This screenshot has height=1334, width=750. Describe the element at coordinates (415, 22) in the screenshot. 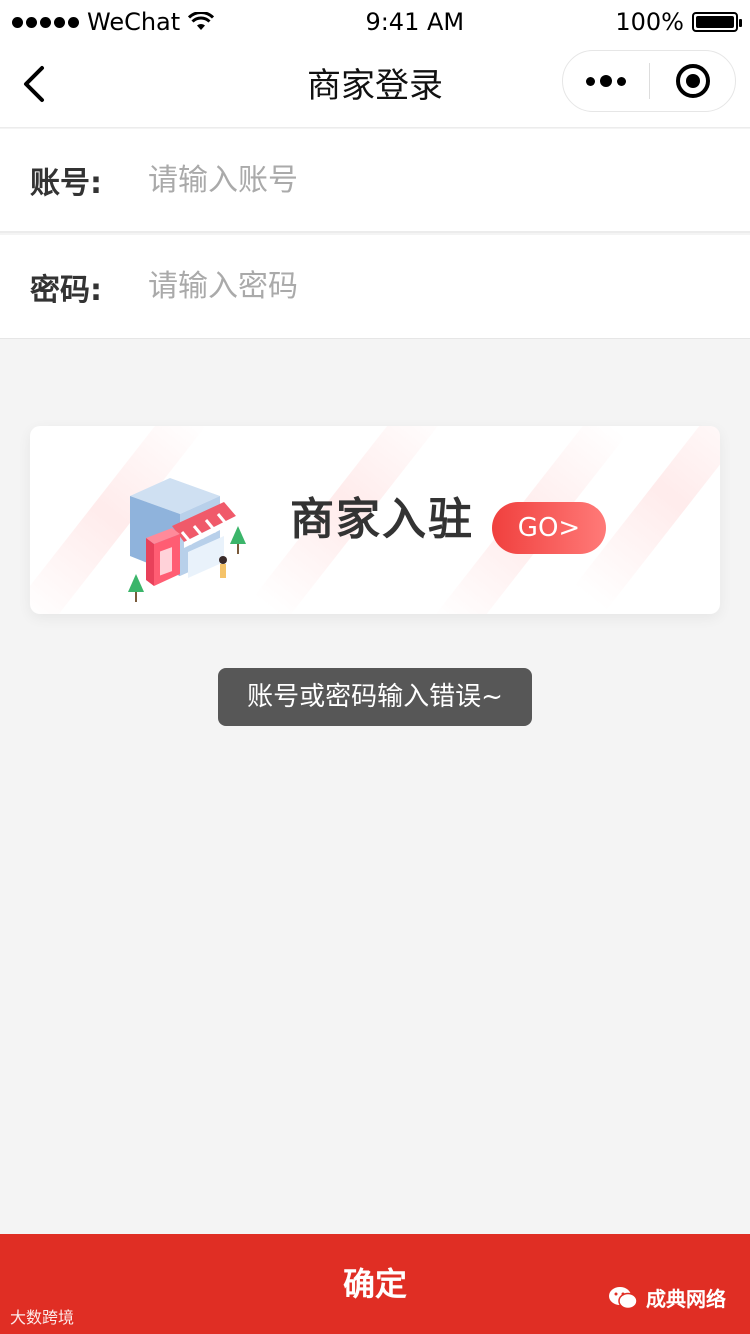

I see `status-time: 9:41 AM` at that location.